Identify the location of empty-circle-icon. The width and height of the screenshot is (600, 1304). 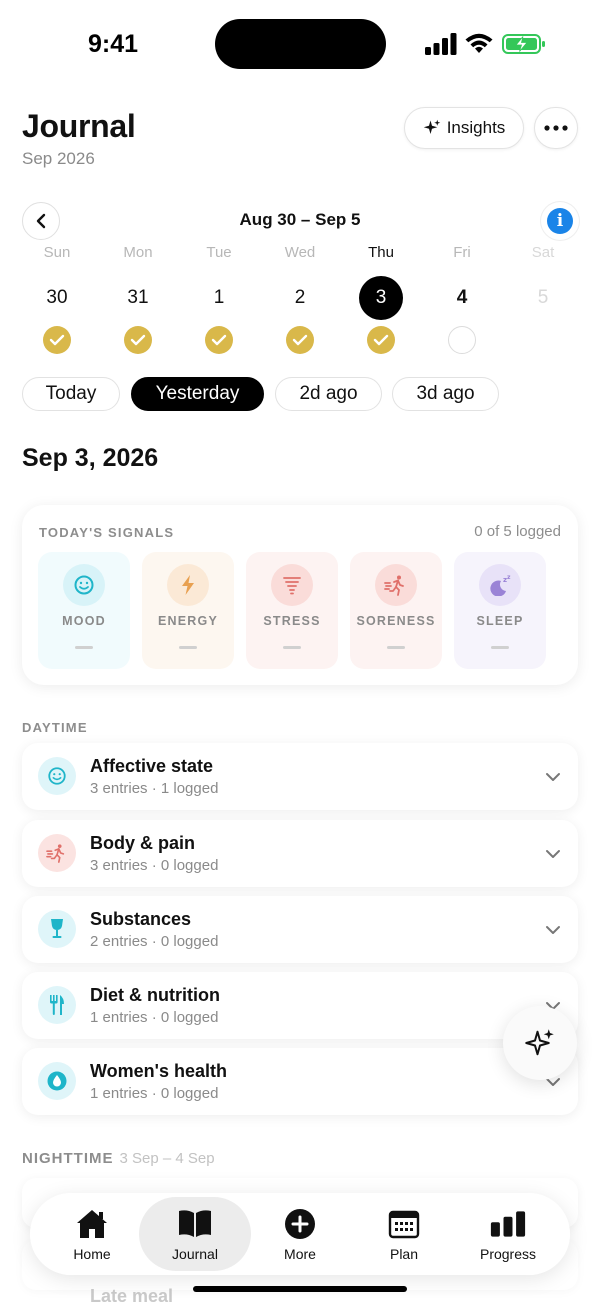
(462, 340).